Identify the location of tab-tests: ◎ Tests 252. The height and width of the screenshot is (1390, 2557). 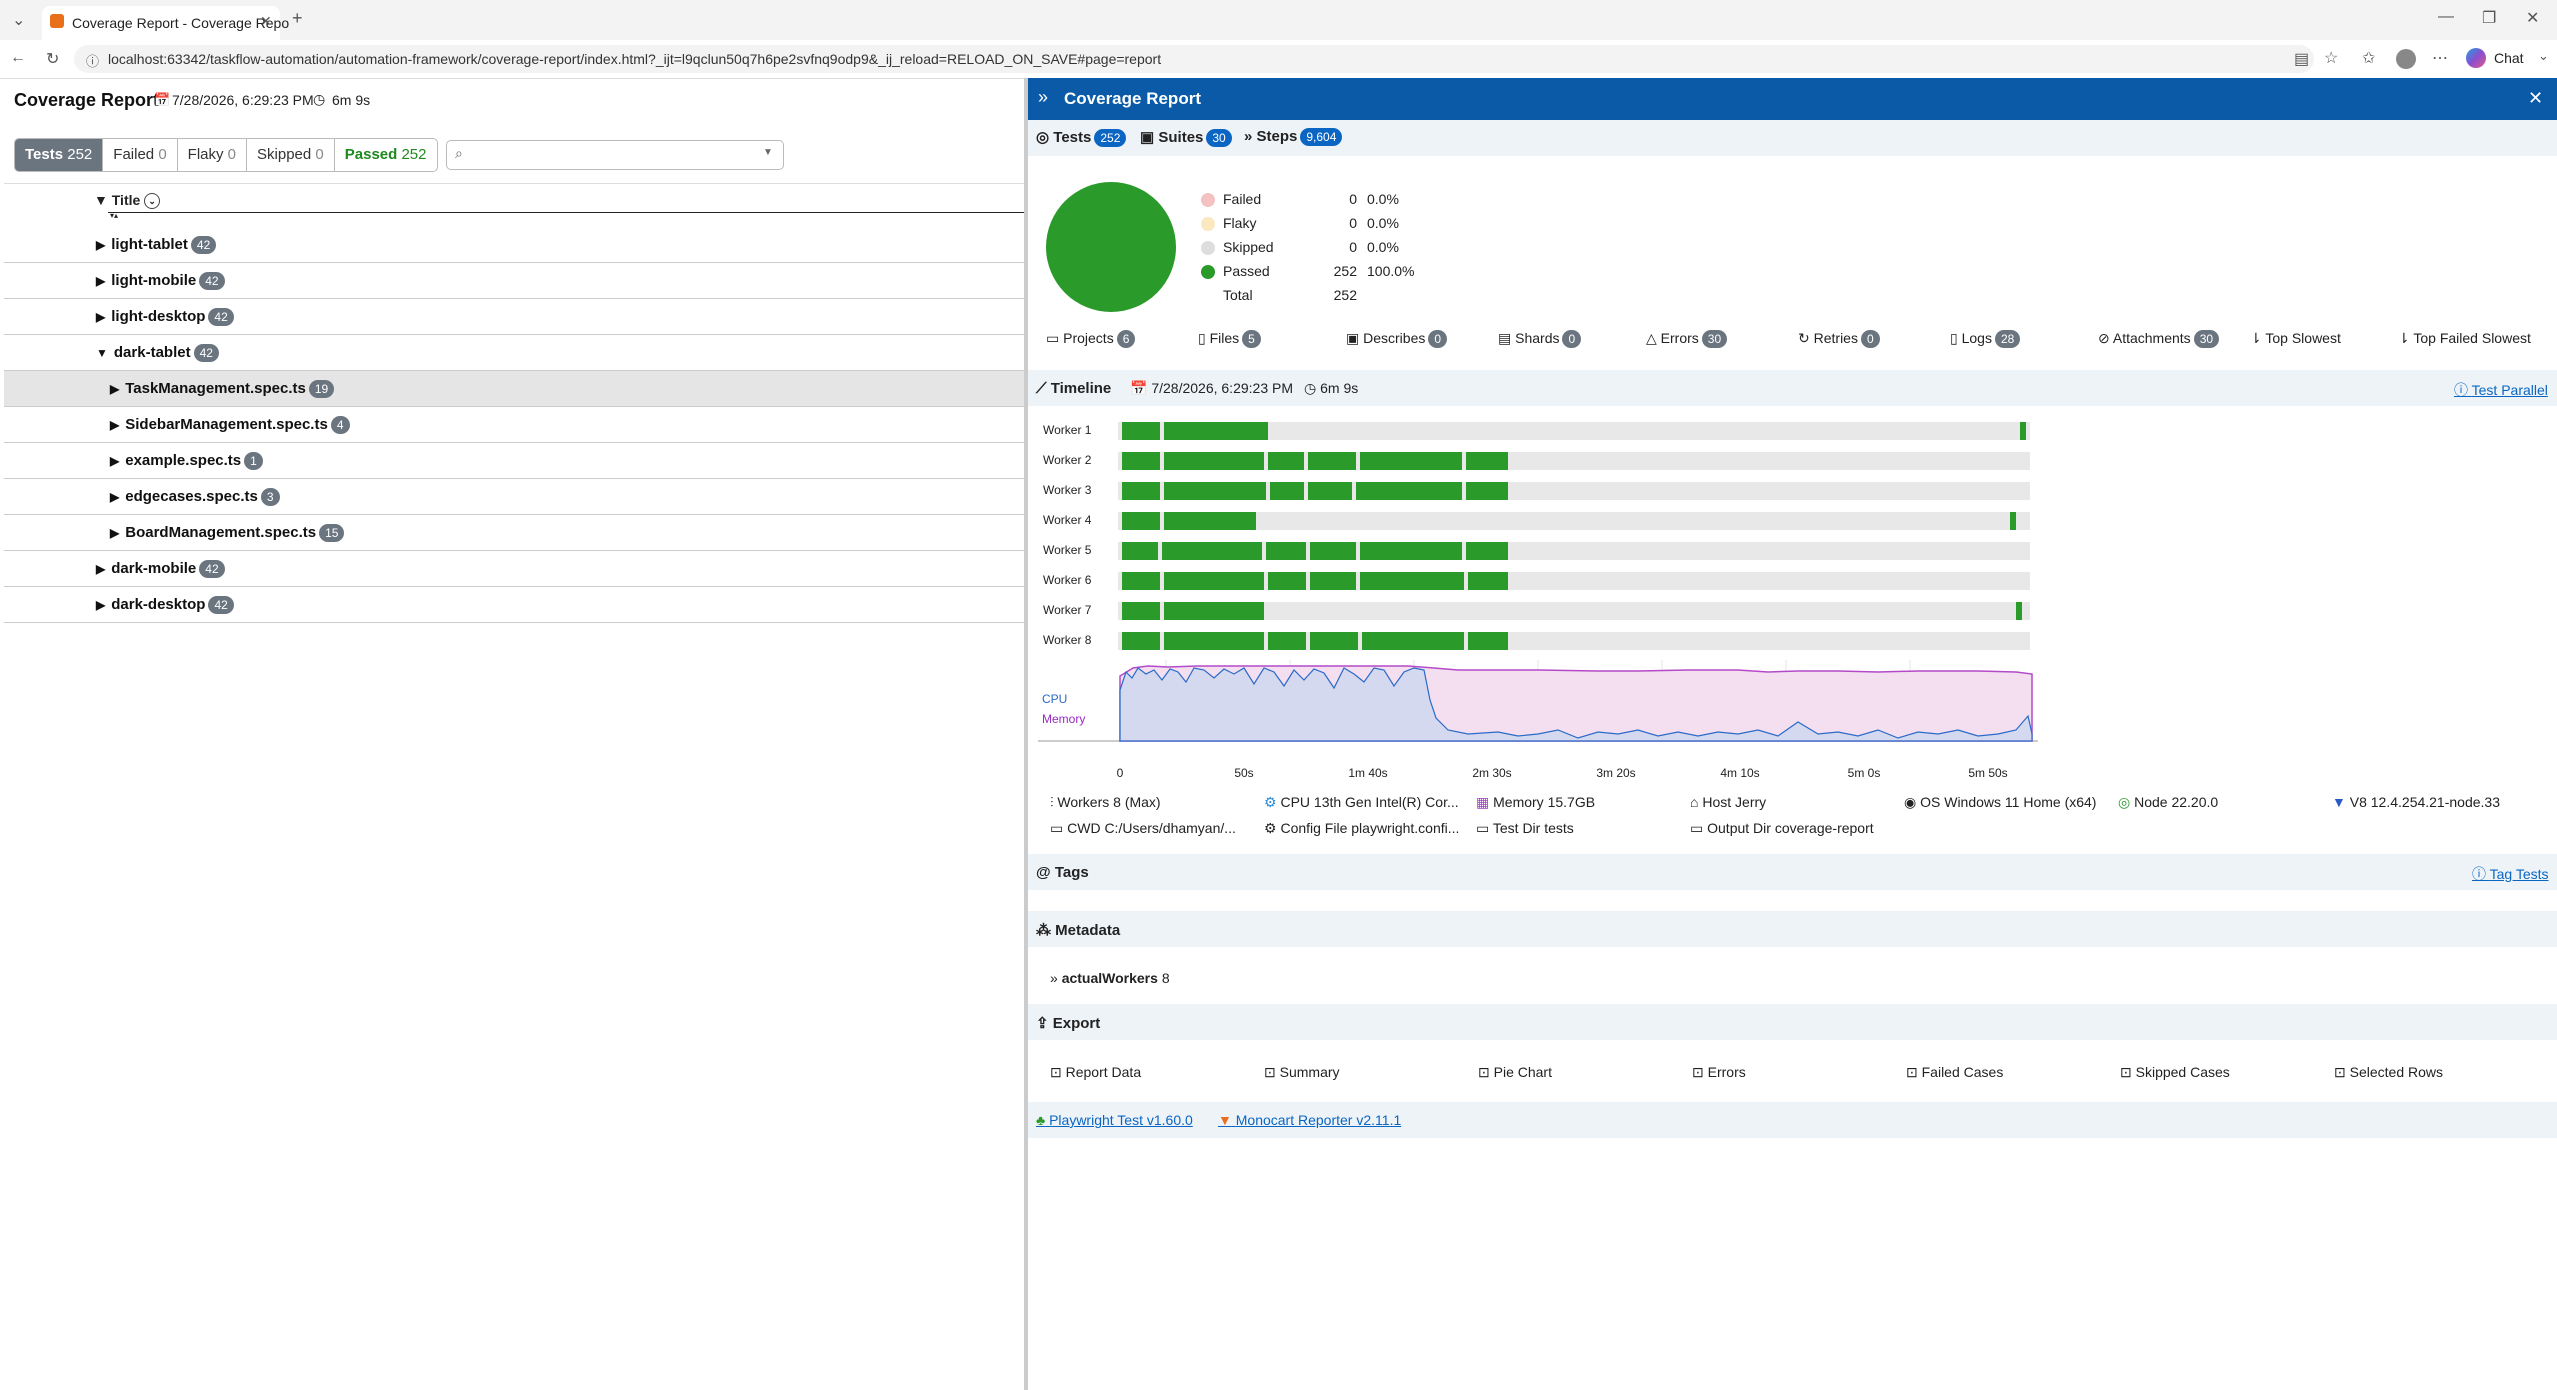
(1081, 137).